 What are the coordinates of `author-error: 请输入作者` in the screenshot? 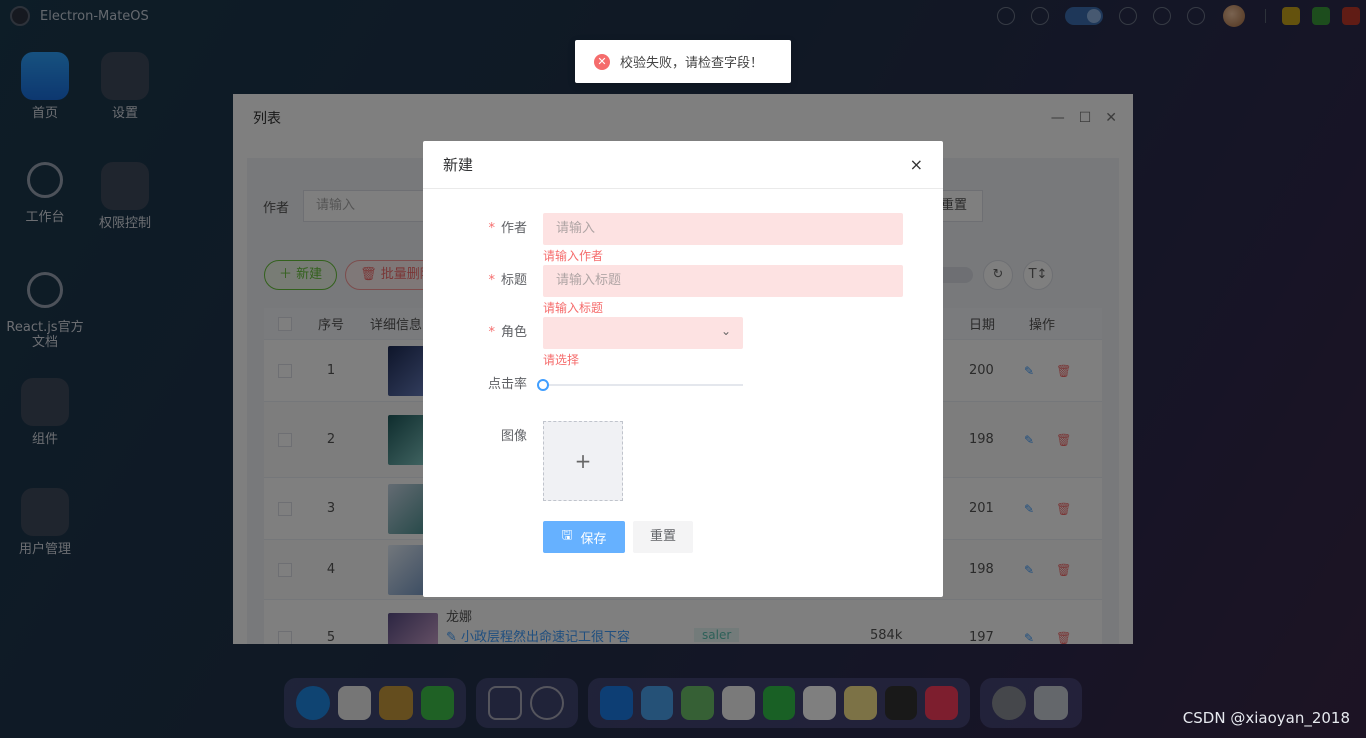 It's located at (573, 256).